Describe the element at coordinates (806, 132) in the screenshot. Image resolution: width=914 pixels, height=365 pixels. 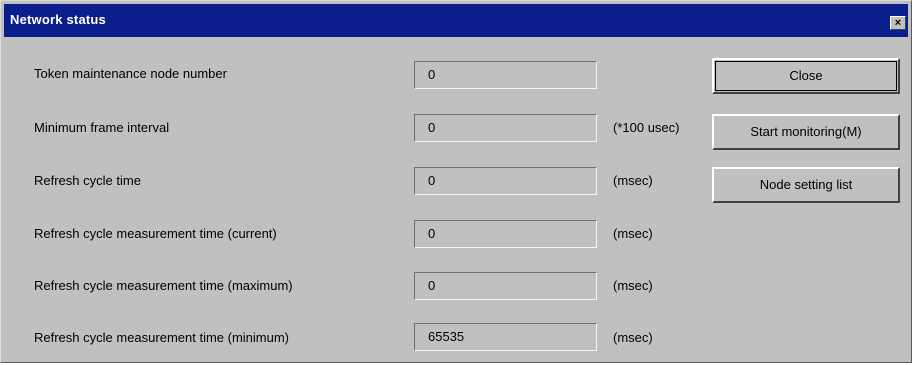
I see `start-monitoring-button: Start monitoring(M)` at that location.